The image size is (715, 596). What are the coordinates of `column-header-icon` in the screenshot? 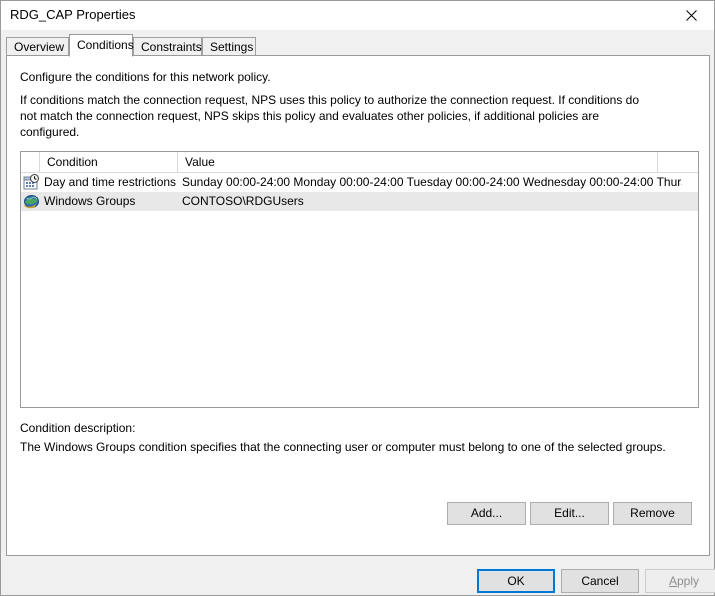 It's located at (30, 162).